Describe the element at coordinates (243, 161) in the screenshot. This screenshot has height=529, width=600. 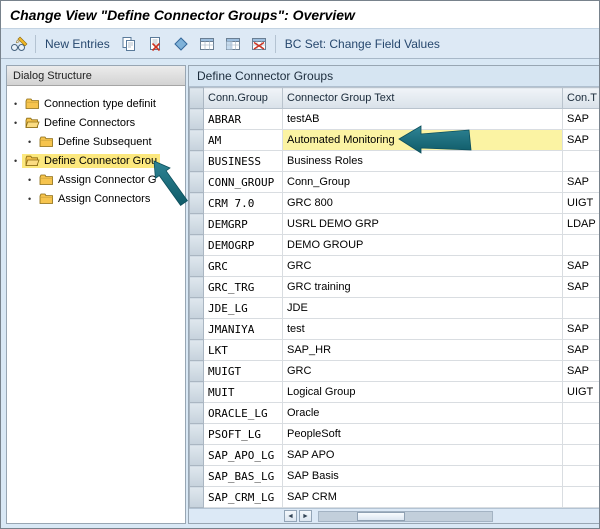
I see `conn-group-cell: BUSINESS` at that location.